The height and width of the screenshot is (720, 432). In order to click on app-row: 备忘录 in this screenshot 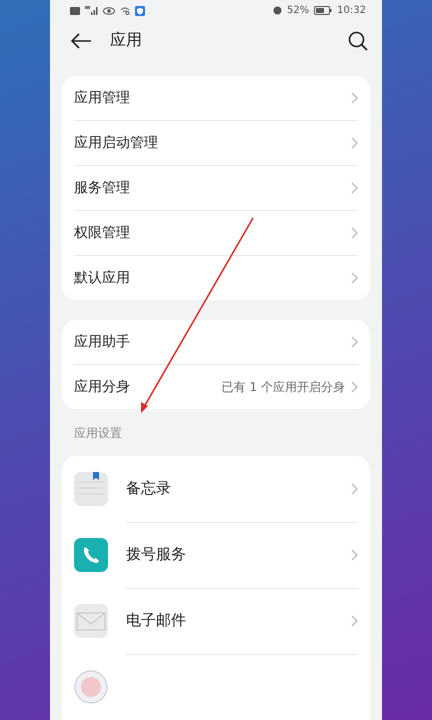, I will do `click(216, 489)`.